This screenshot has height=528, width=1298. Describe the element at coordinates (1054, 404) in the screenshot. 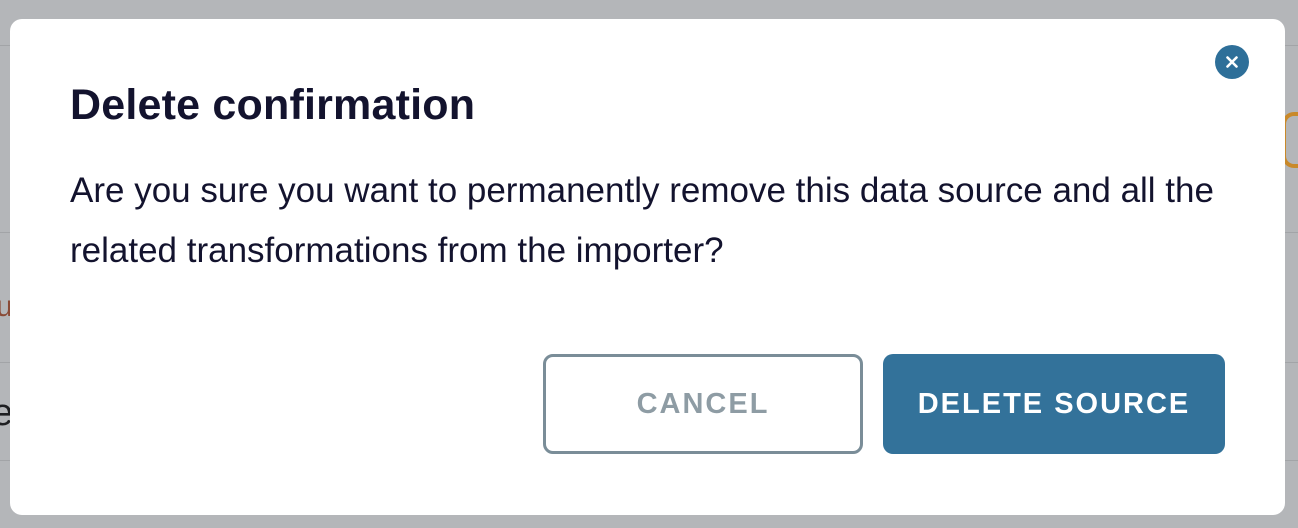

I see `delete-source-button: DELETE SOURCE` at that location.